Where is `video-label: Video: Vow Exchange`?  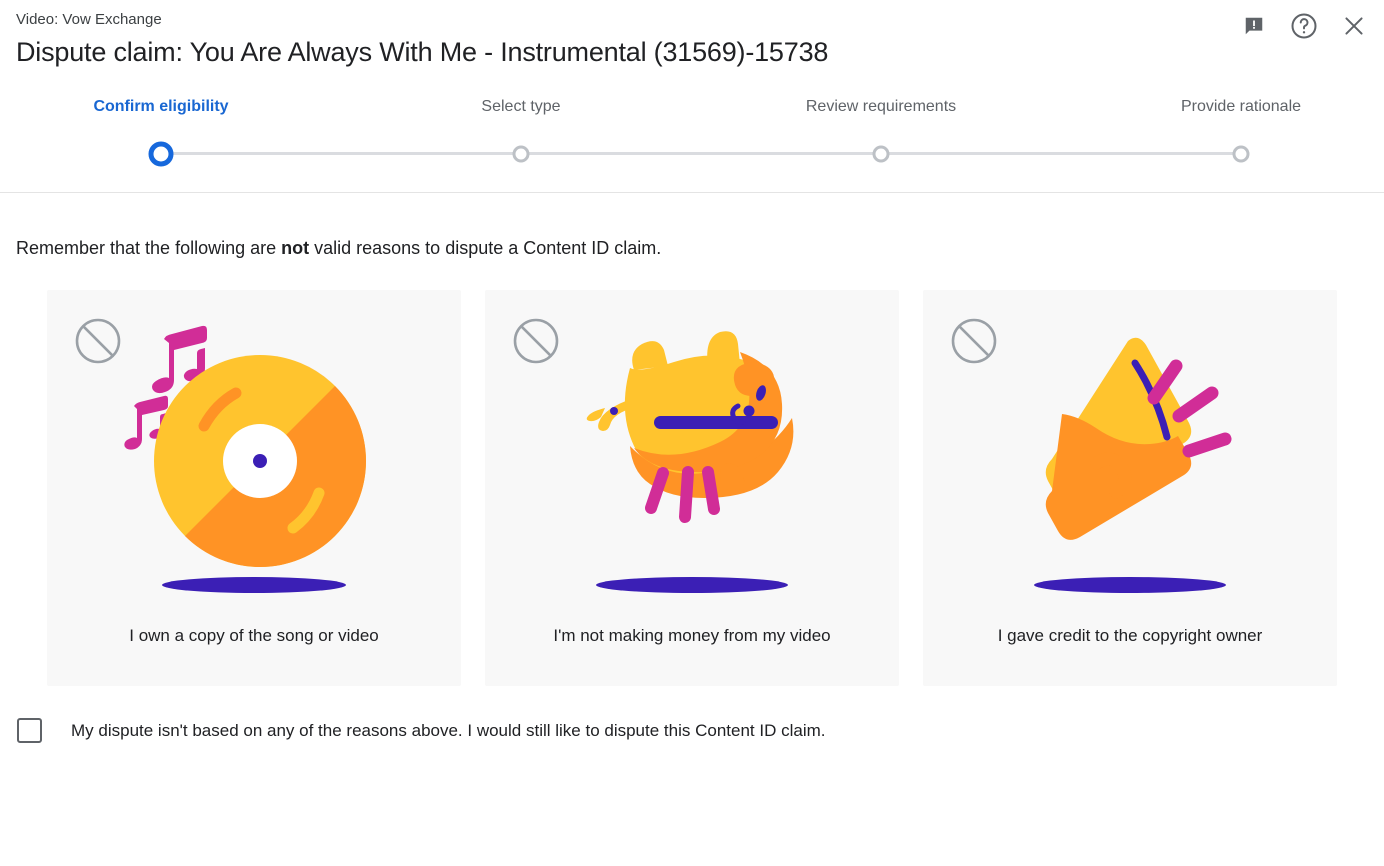
video-label: Video: Vow Exchange is located at coordinates (89, 19).